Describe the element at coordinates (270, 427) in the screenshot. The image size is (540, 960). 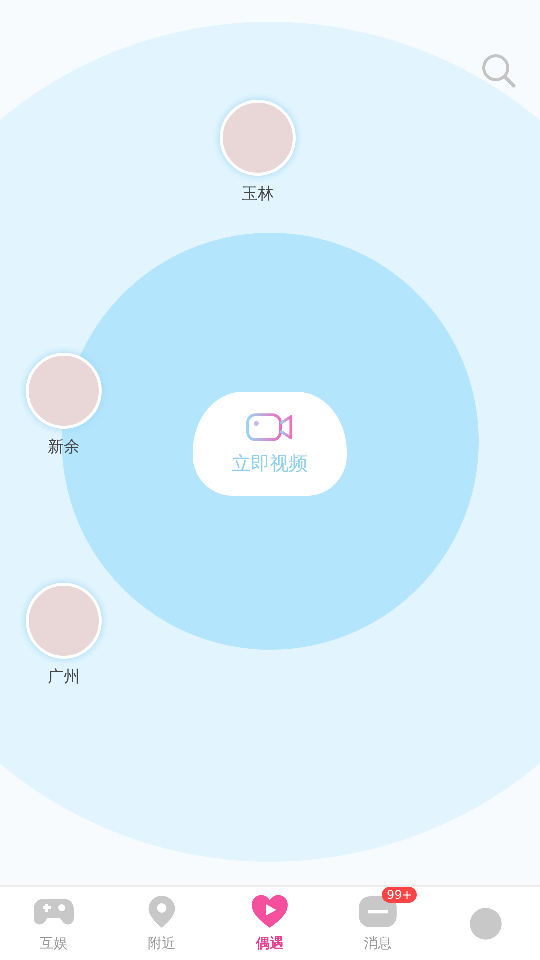
I see `video-camera-icon` at that location.